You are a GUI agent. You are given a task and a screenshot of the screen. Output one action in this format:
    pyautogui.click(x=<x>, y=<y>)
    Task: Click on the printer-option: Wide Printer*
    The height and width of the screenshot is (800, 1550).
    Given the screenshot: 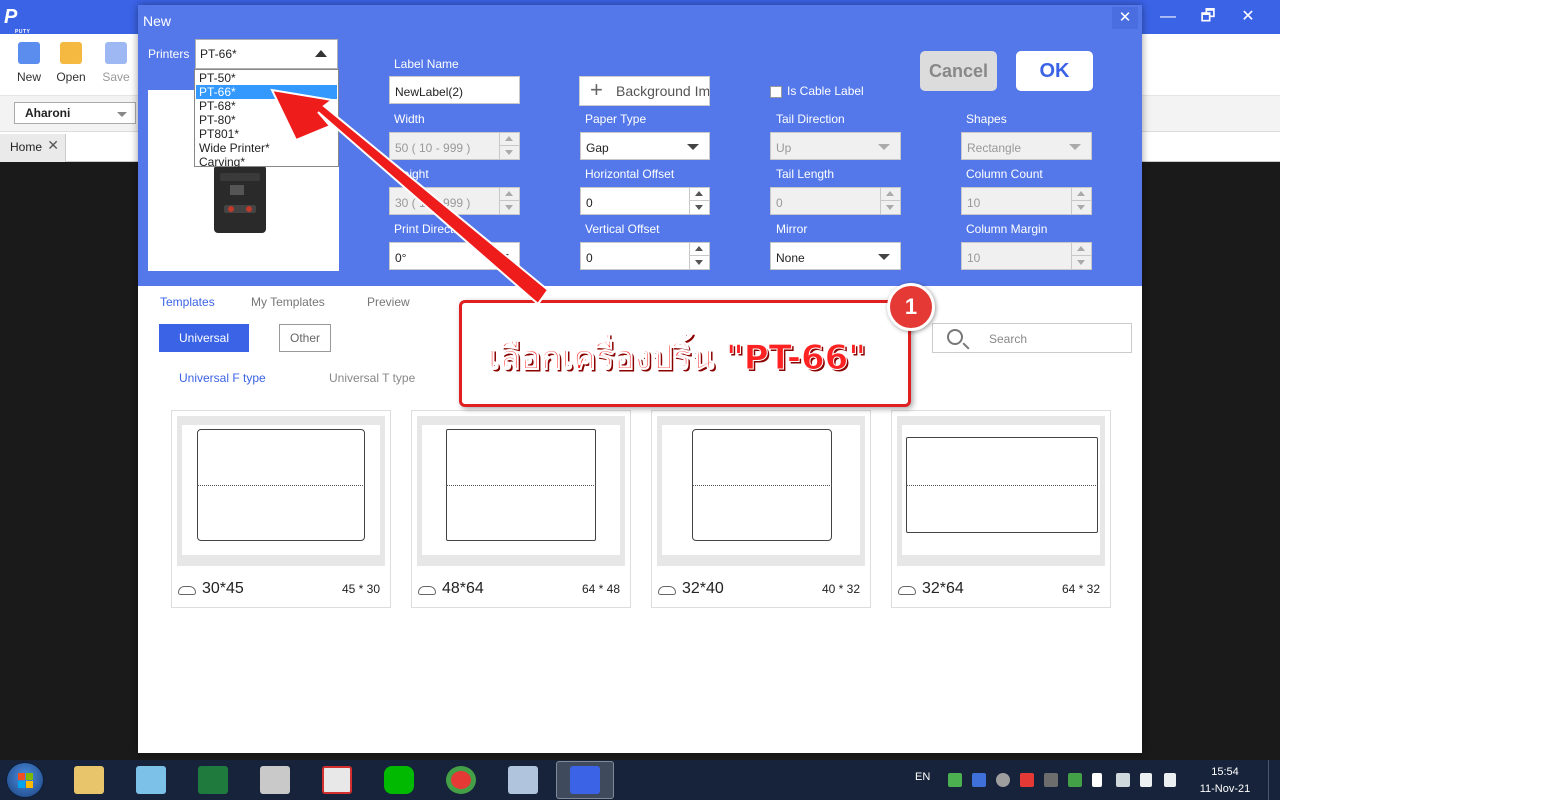 What is the action you would take?
    pyautogui.click(x=266, y=148)
    